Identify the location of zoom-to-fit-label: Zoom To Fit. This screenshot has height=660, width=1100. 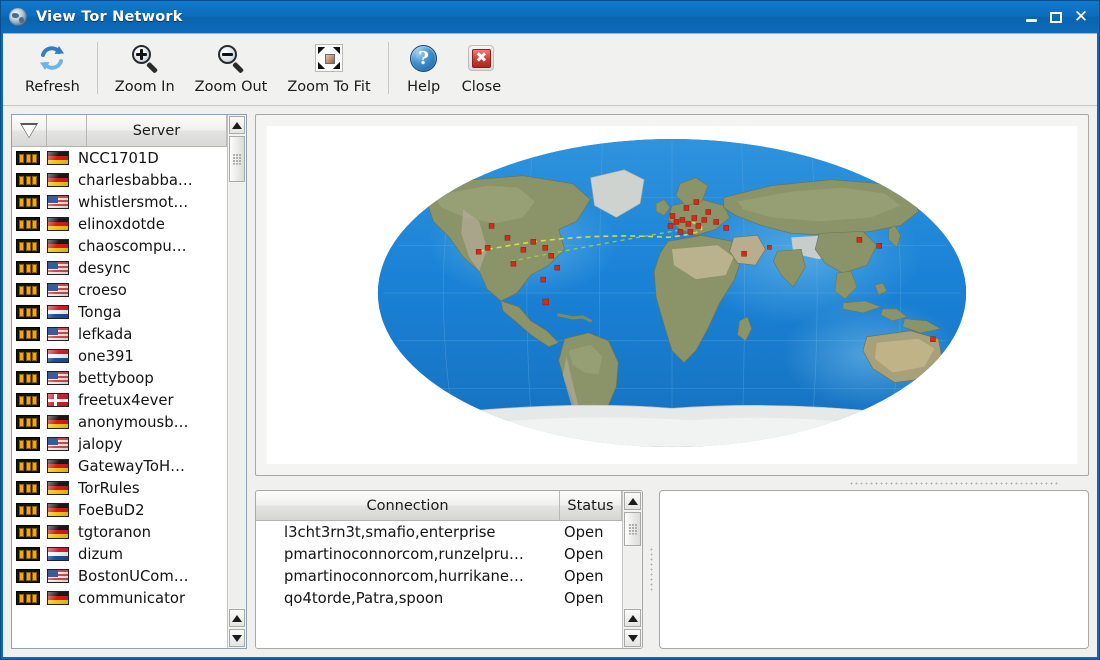
(329, 87).